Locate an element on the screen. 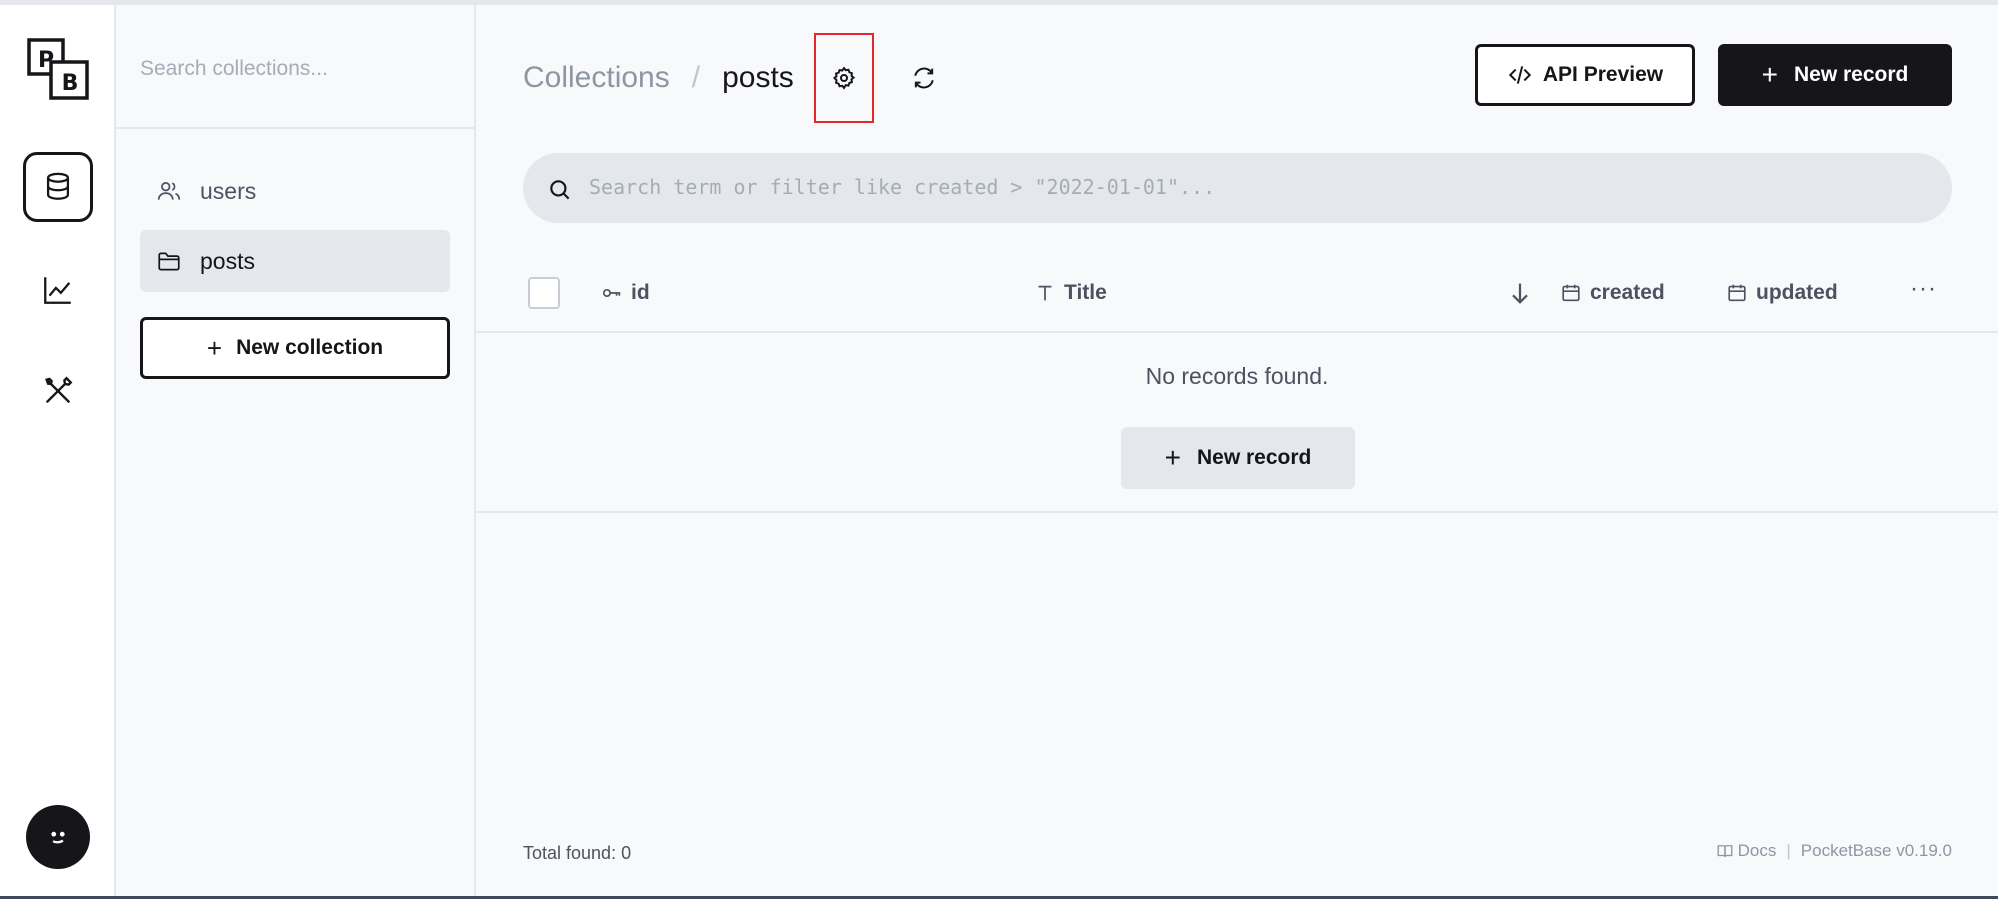 This screenshot has height=899, width=1998. breadcrumb-collections: Collections is located at coordinates (596, 78).